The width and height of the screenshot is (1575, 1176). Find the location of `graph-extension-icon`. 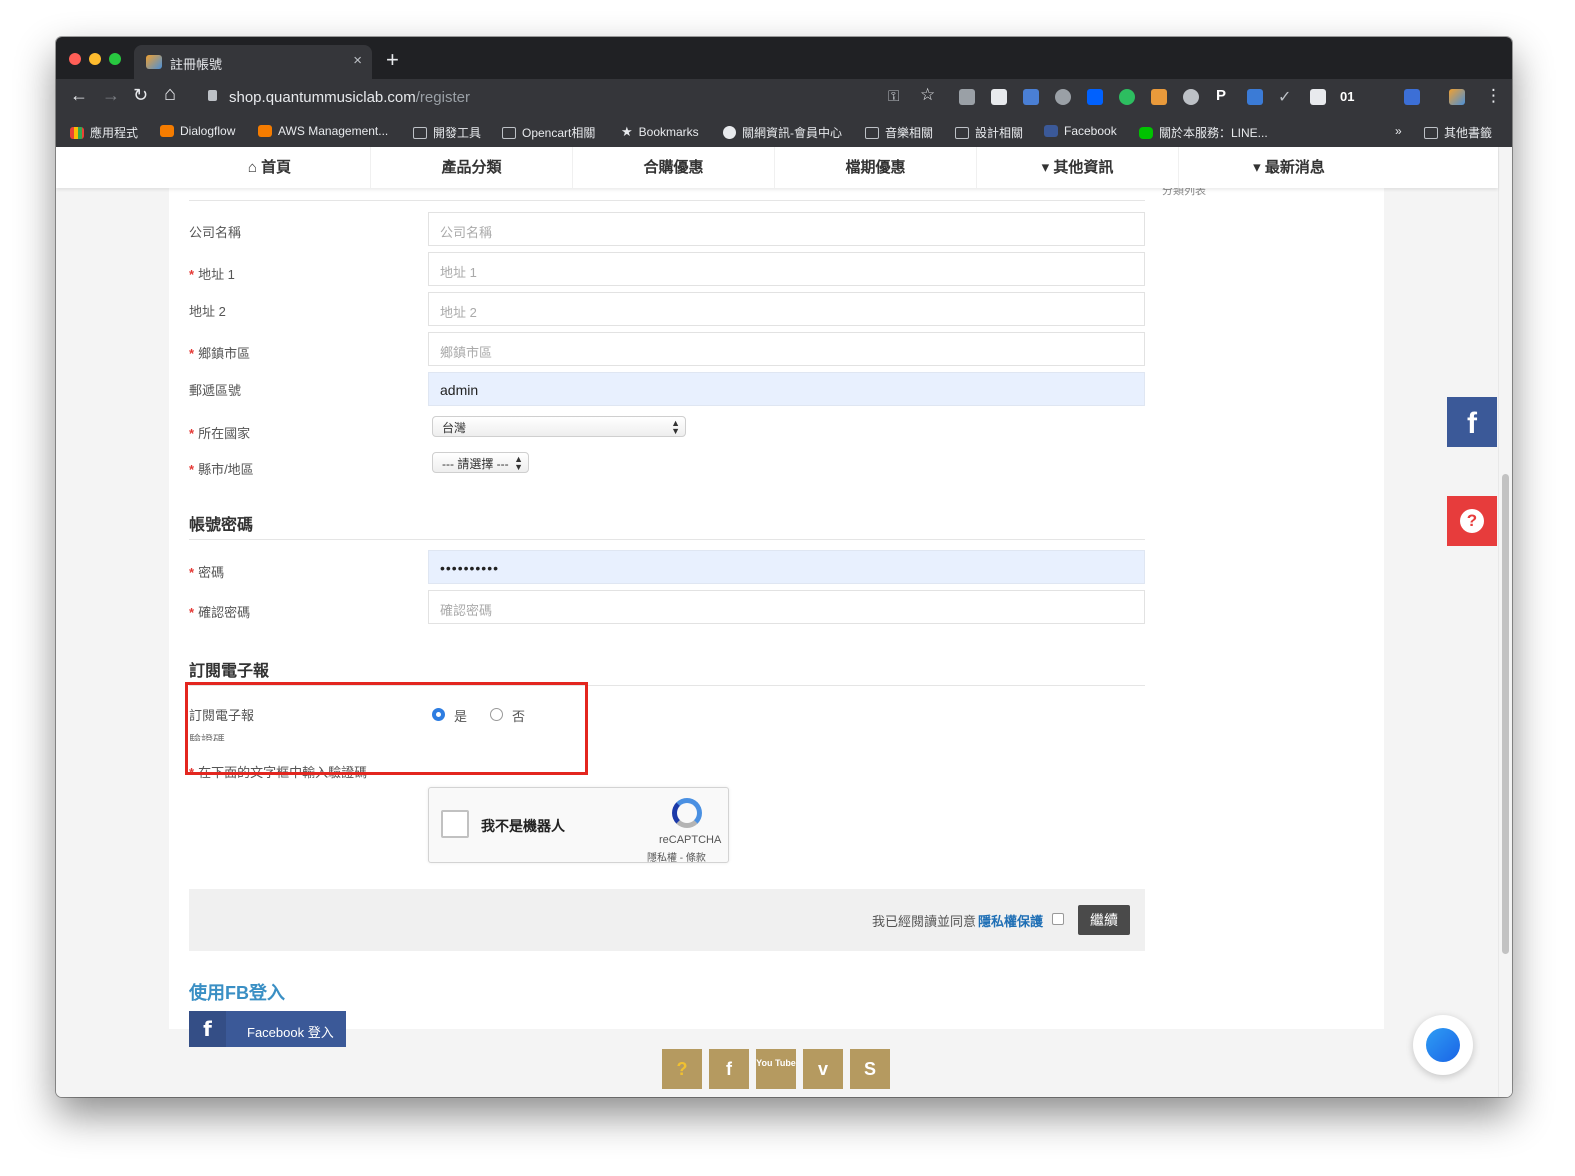

graph-extension-icon is located at coordinates (1412, 97).